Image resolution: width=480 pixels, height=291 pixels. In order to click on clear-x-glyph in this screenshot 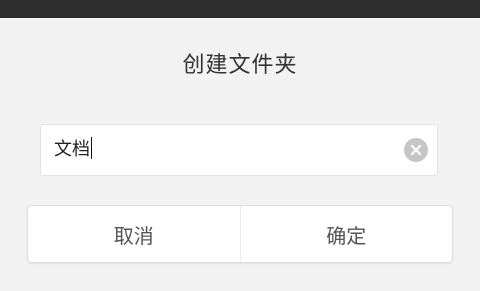, I will do `click(416, 150)`.